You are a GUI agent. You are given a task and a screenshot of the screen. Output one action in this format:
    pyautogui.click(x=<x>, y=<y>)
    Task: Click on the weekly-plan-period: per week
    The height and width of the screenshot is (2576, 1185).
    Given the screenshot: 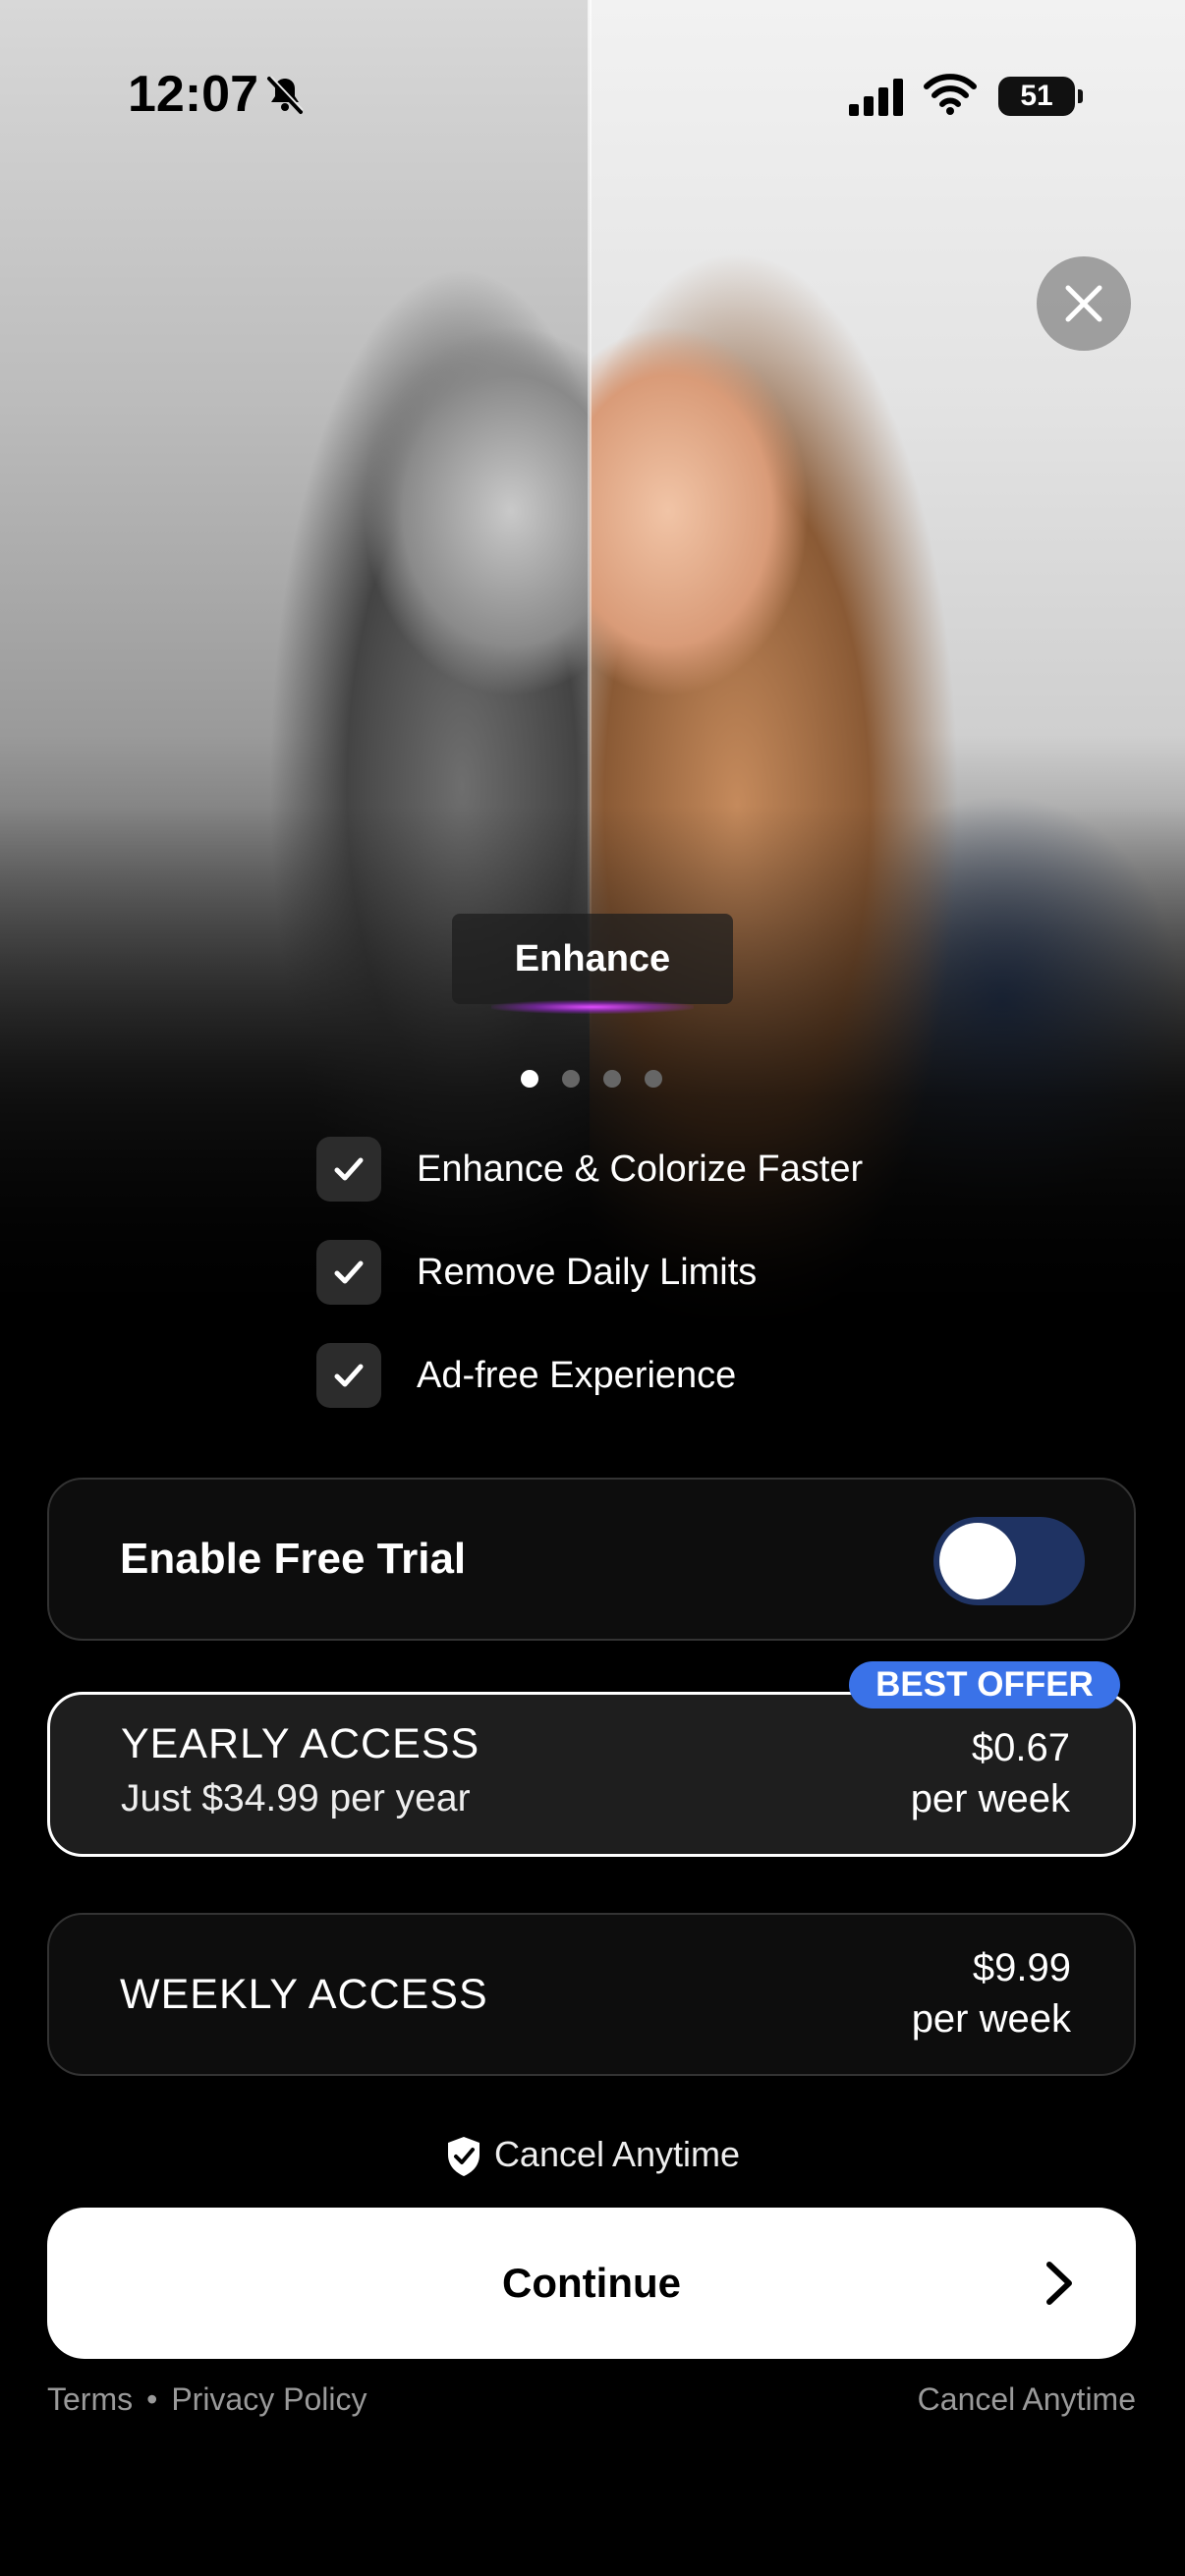 What is the action you would take?
    pyautogui.click(x=991, y=2019)
    